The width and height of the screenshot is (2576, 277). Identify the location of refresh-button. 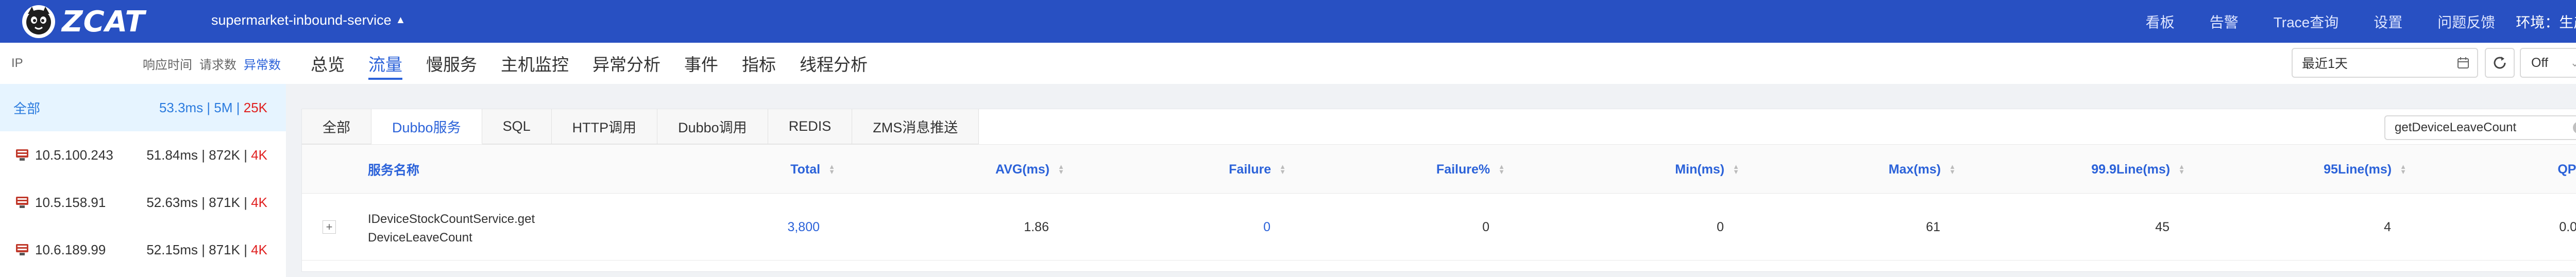
(2500, 63).